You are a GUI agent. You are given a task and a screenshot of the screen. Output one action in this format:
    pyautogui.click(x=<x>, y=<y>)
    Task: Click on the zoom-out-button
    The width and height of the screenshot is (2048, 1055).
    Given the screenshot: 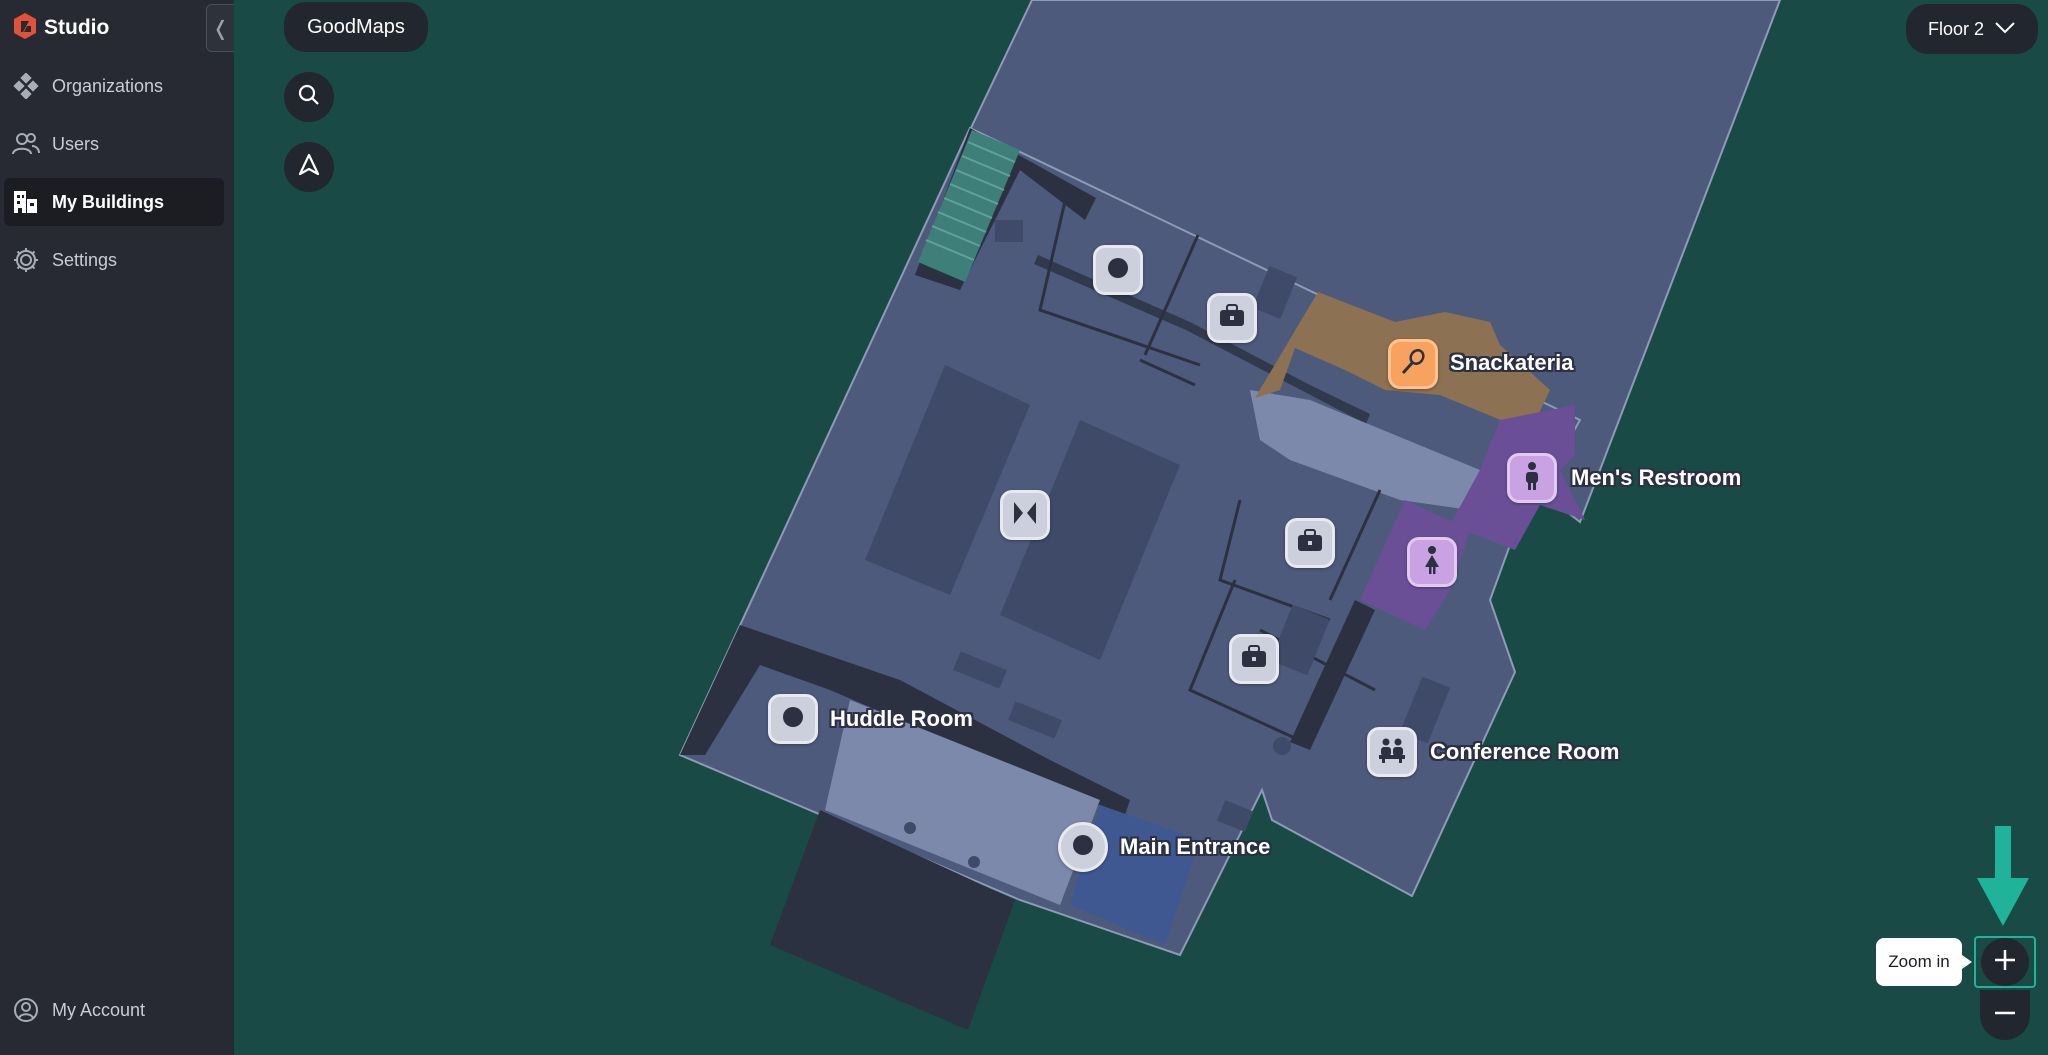 What is the action you would take?
    pyautogui.click(x=2005, y=1015)
    